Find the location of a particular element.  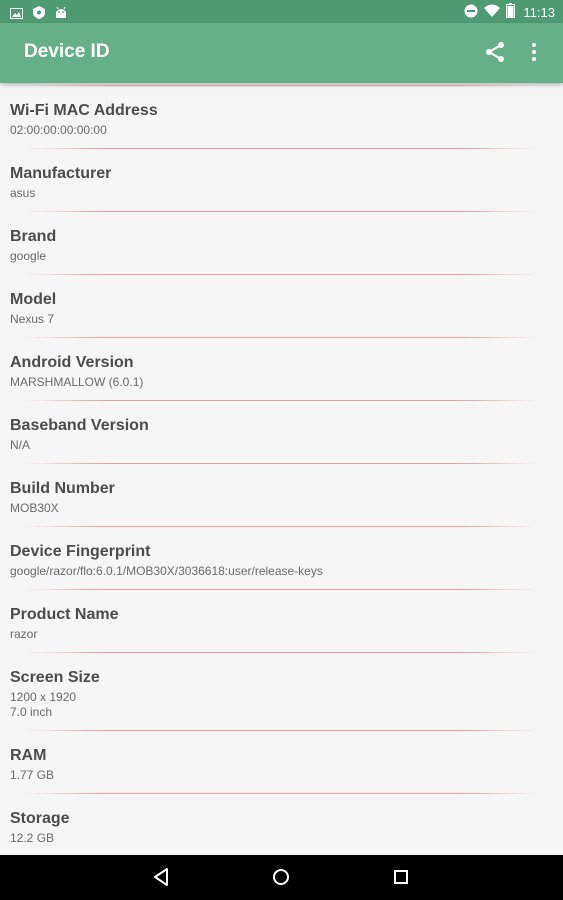

item-value: Nexus 7 is located at coordinates (32, 319).